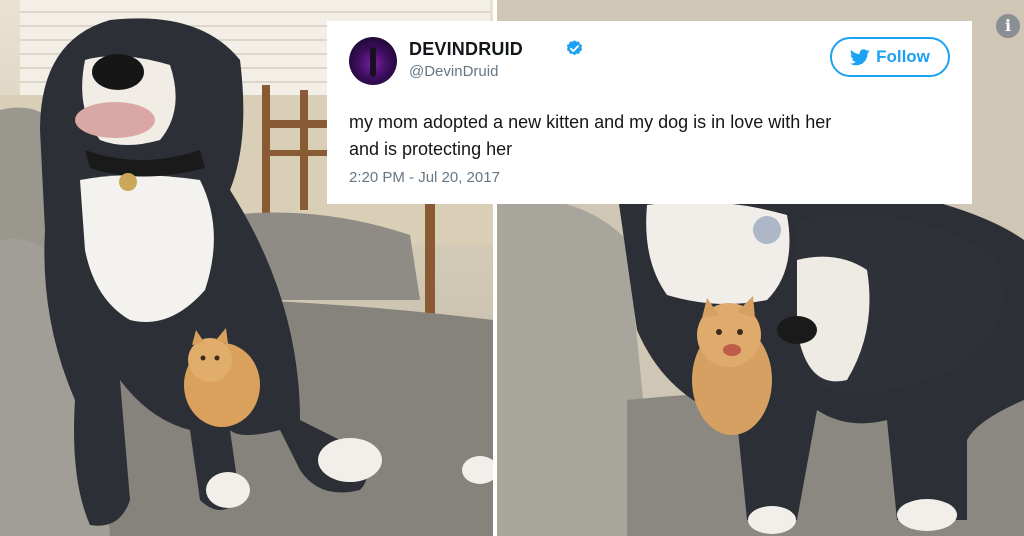 This screenshot has width=1024, height=536. Describe the element at coordinates (210, 360) in the screenshot. I see `kitten-head` at that location.